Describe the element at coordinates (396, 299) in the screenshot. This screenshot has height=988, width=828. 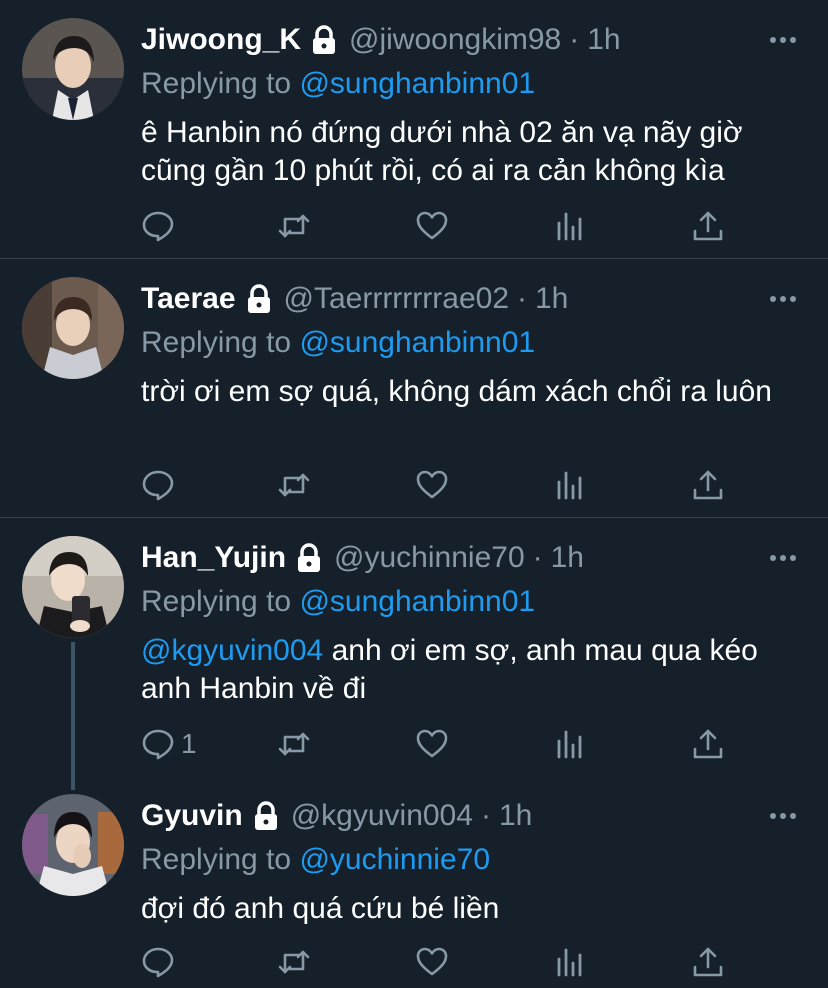
I see `tweet-2-handle: @Taerrrrrrrrae02` at that location.